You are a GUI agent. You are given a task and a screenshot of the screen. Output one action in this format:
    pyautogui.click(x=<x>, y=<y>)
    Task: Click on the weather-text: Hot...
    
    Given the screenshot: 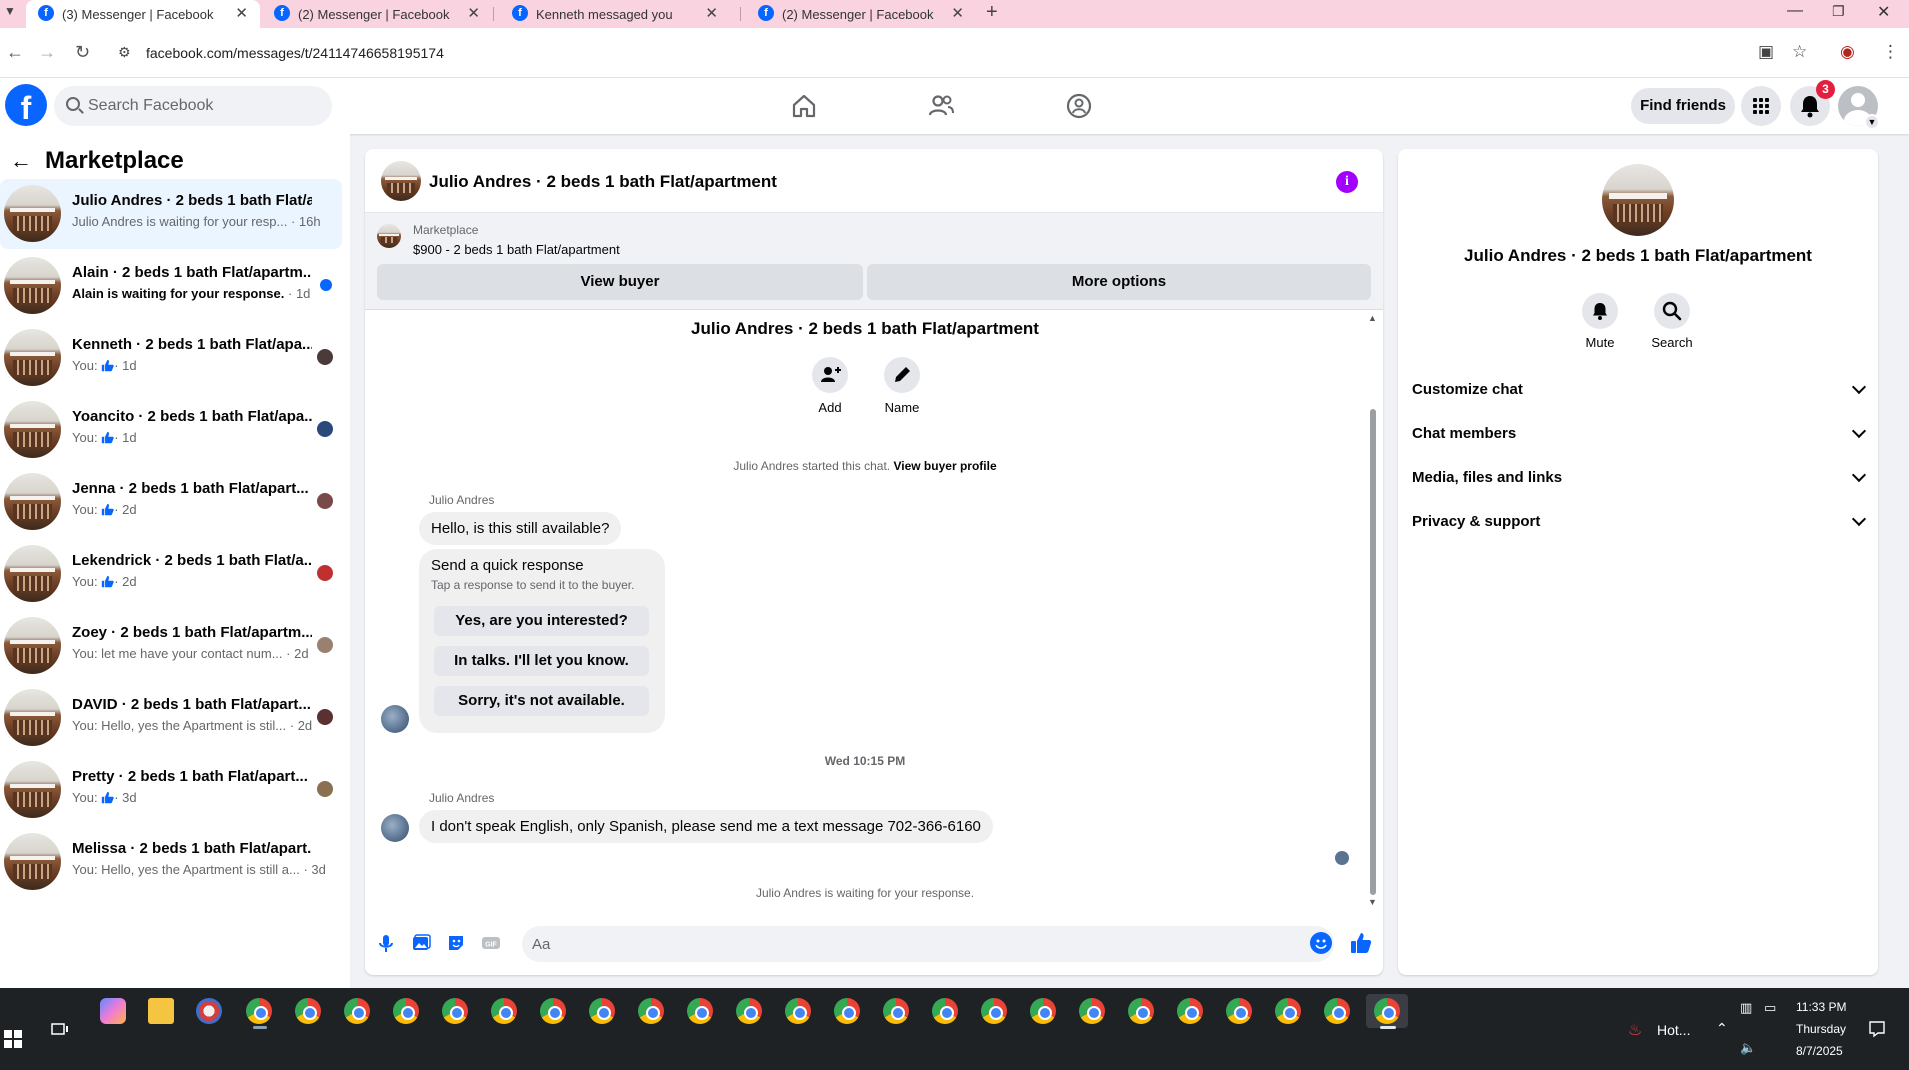 What is the action you would take?
    pyautogui.click(x=1673, y=1030)
    